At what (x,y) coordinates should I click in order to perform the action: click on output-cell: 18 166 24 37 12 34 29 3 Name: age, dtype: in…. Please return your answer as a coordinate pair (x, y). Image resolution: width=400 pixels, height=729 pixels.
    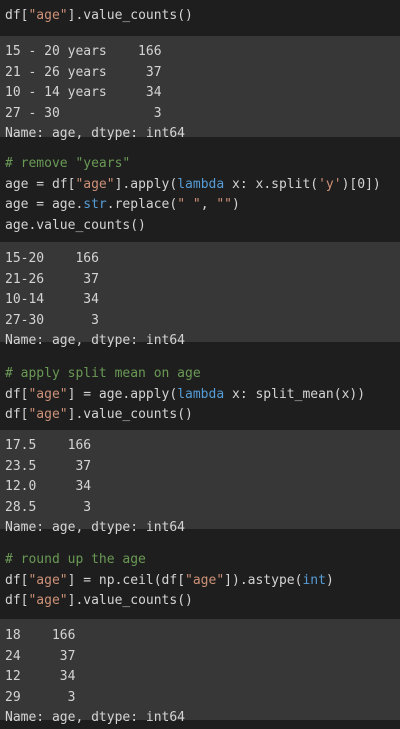
    Looking at the image, I should click on (200, 672).